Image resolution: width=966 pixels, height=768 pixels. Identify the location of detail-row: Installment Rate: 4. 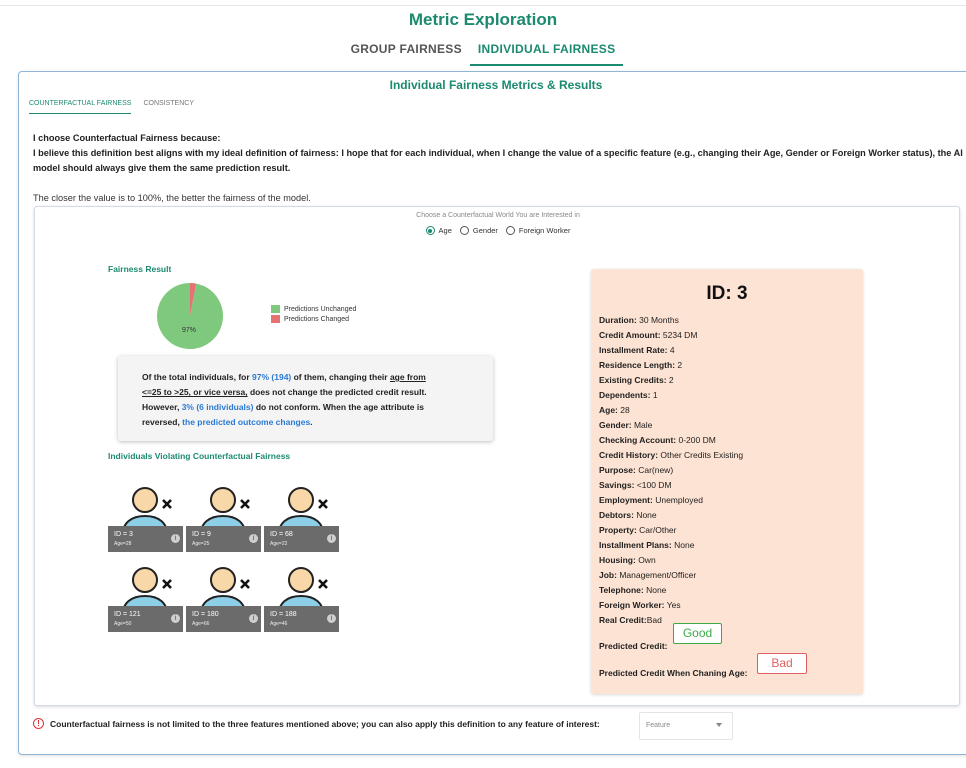
(671, 350).